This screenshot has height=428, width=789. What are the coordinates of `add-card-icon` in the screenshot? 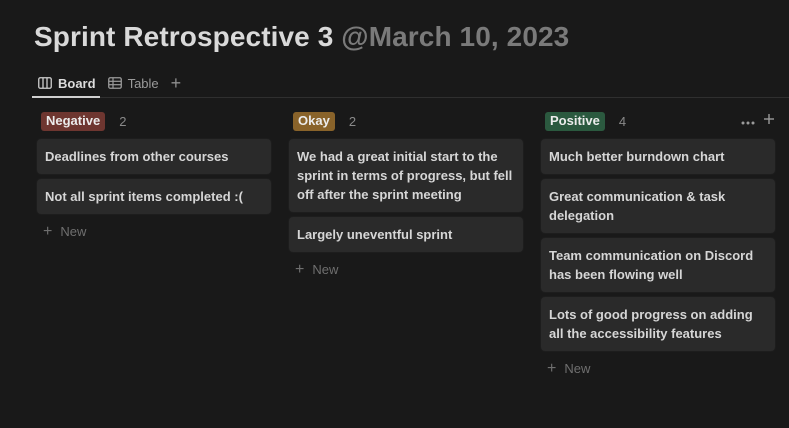 It's located at (769, 121).